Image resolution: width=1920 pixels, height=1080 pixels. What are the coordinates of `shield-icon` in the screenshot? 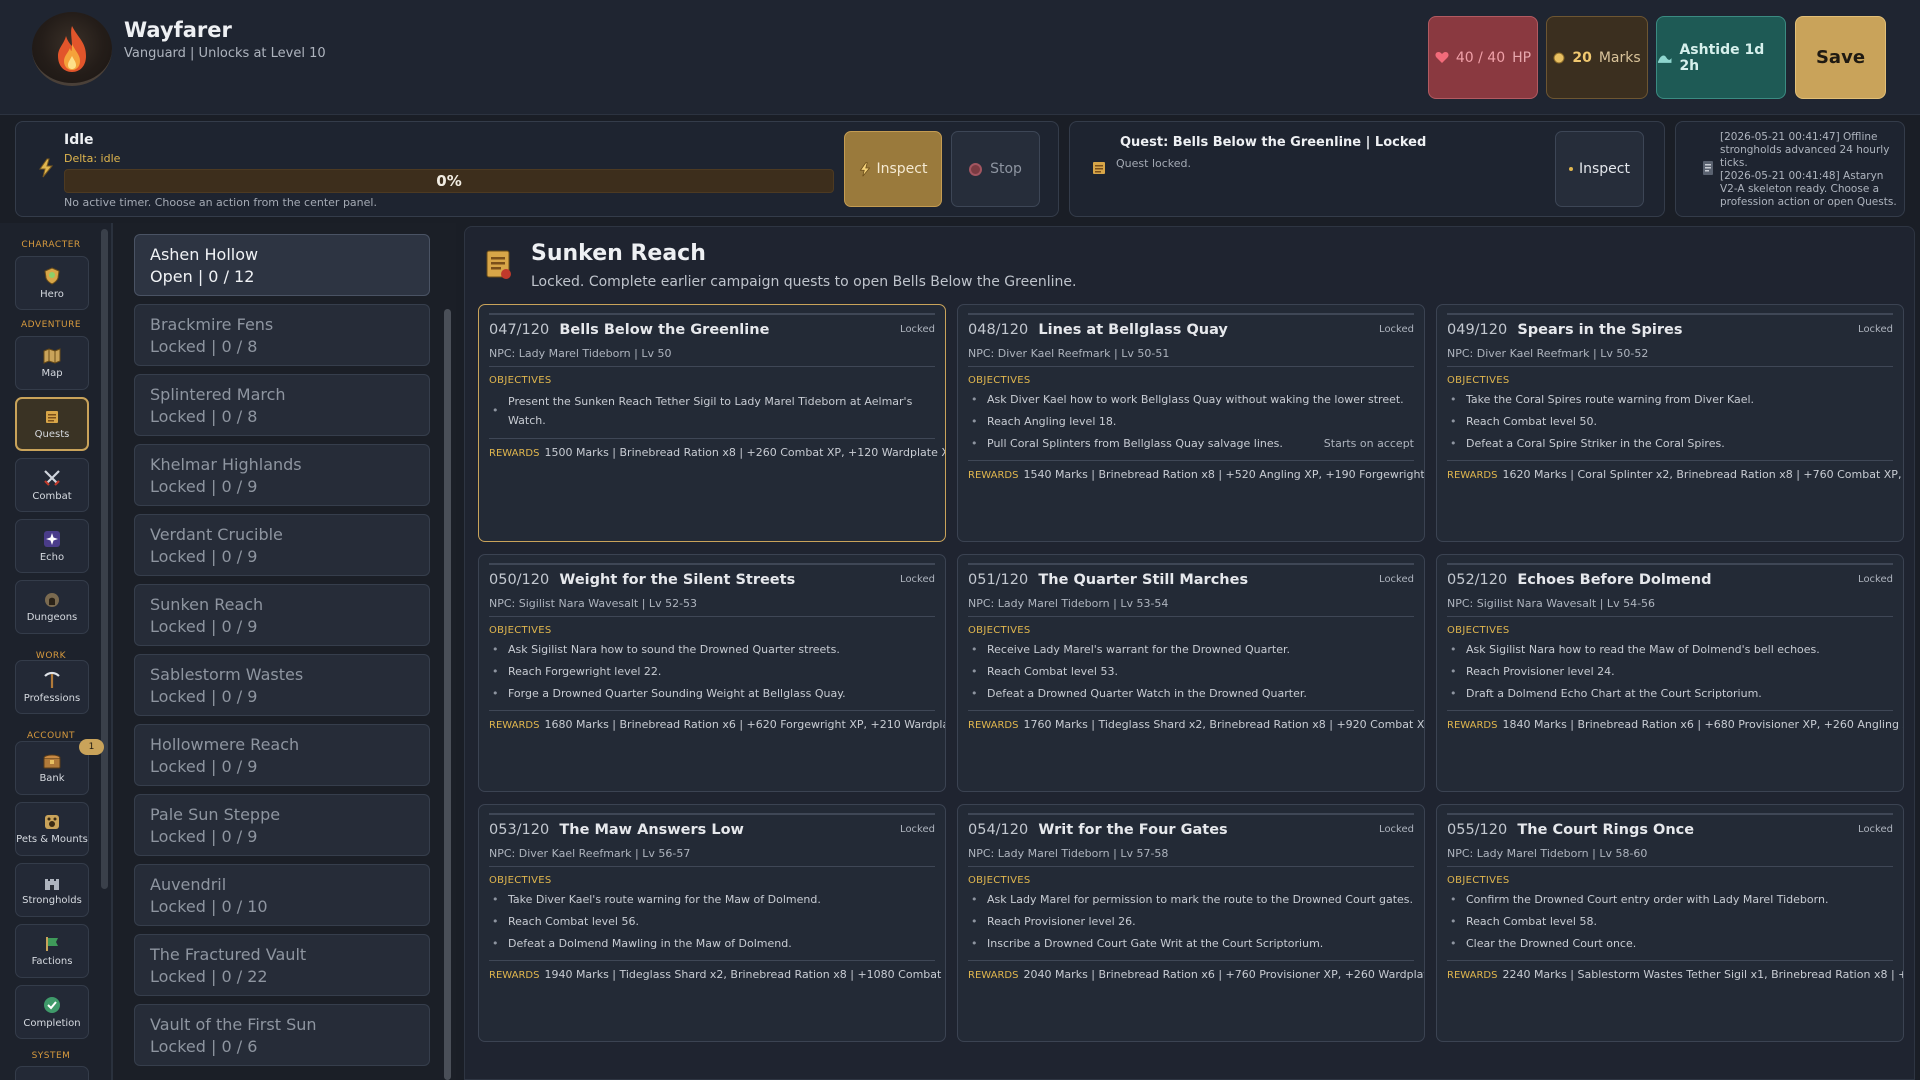 It's located at (52, 275).